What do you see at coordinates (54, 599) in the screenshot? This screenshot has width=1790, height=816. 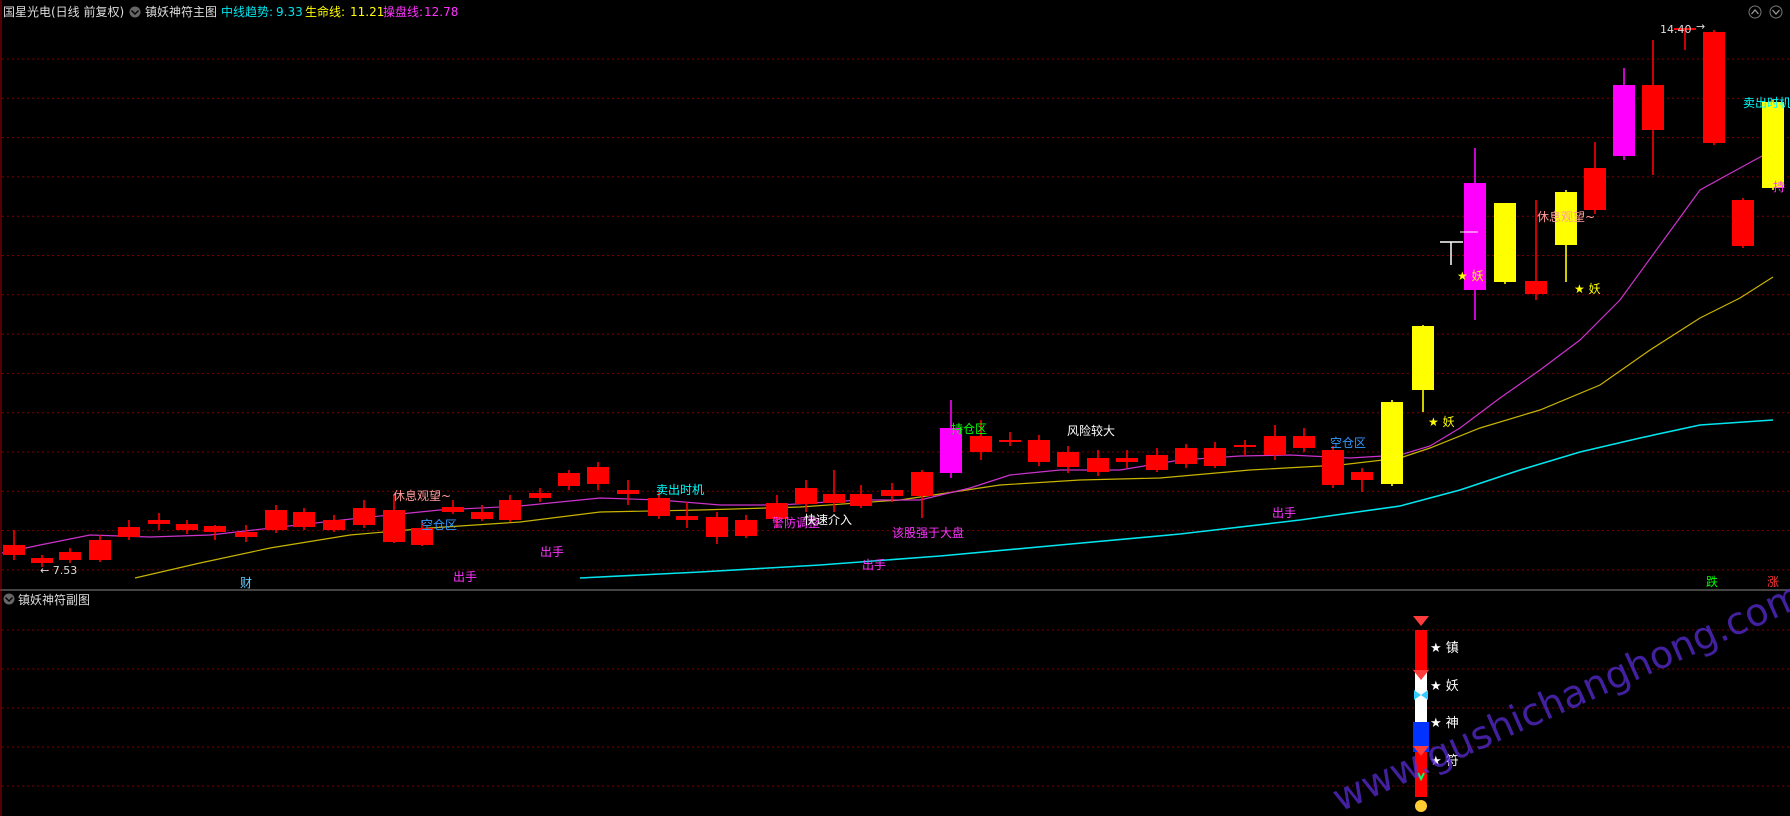 I see `sub-indicator-name: 镇妖神符副图` at bounding box center [54, 599].